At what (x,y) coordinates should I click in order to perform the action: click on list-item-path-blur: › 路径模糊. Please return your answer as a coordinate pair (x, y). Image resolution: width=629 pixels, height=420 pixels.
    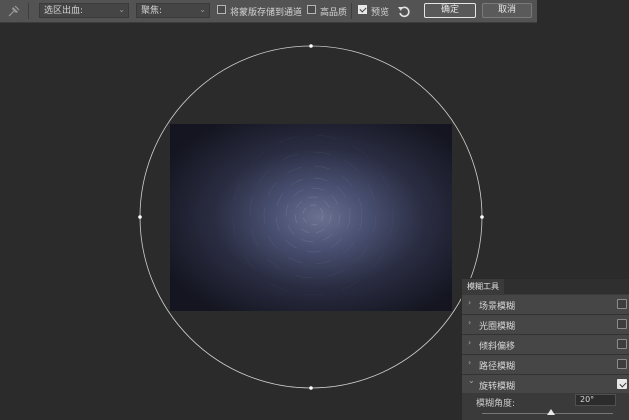
    Looking at the image, I should click on (545, 365).